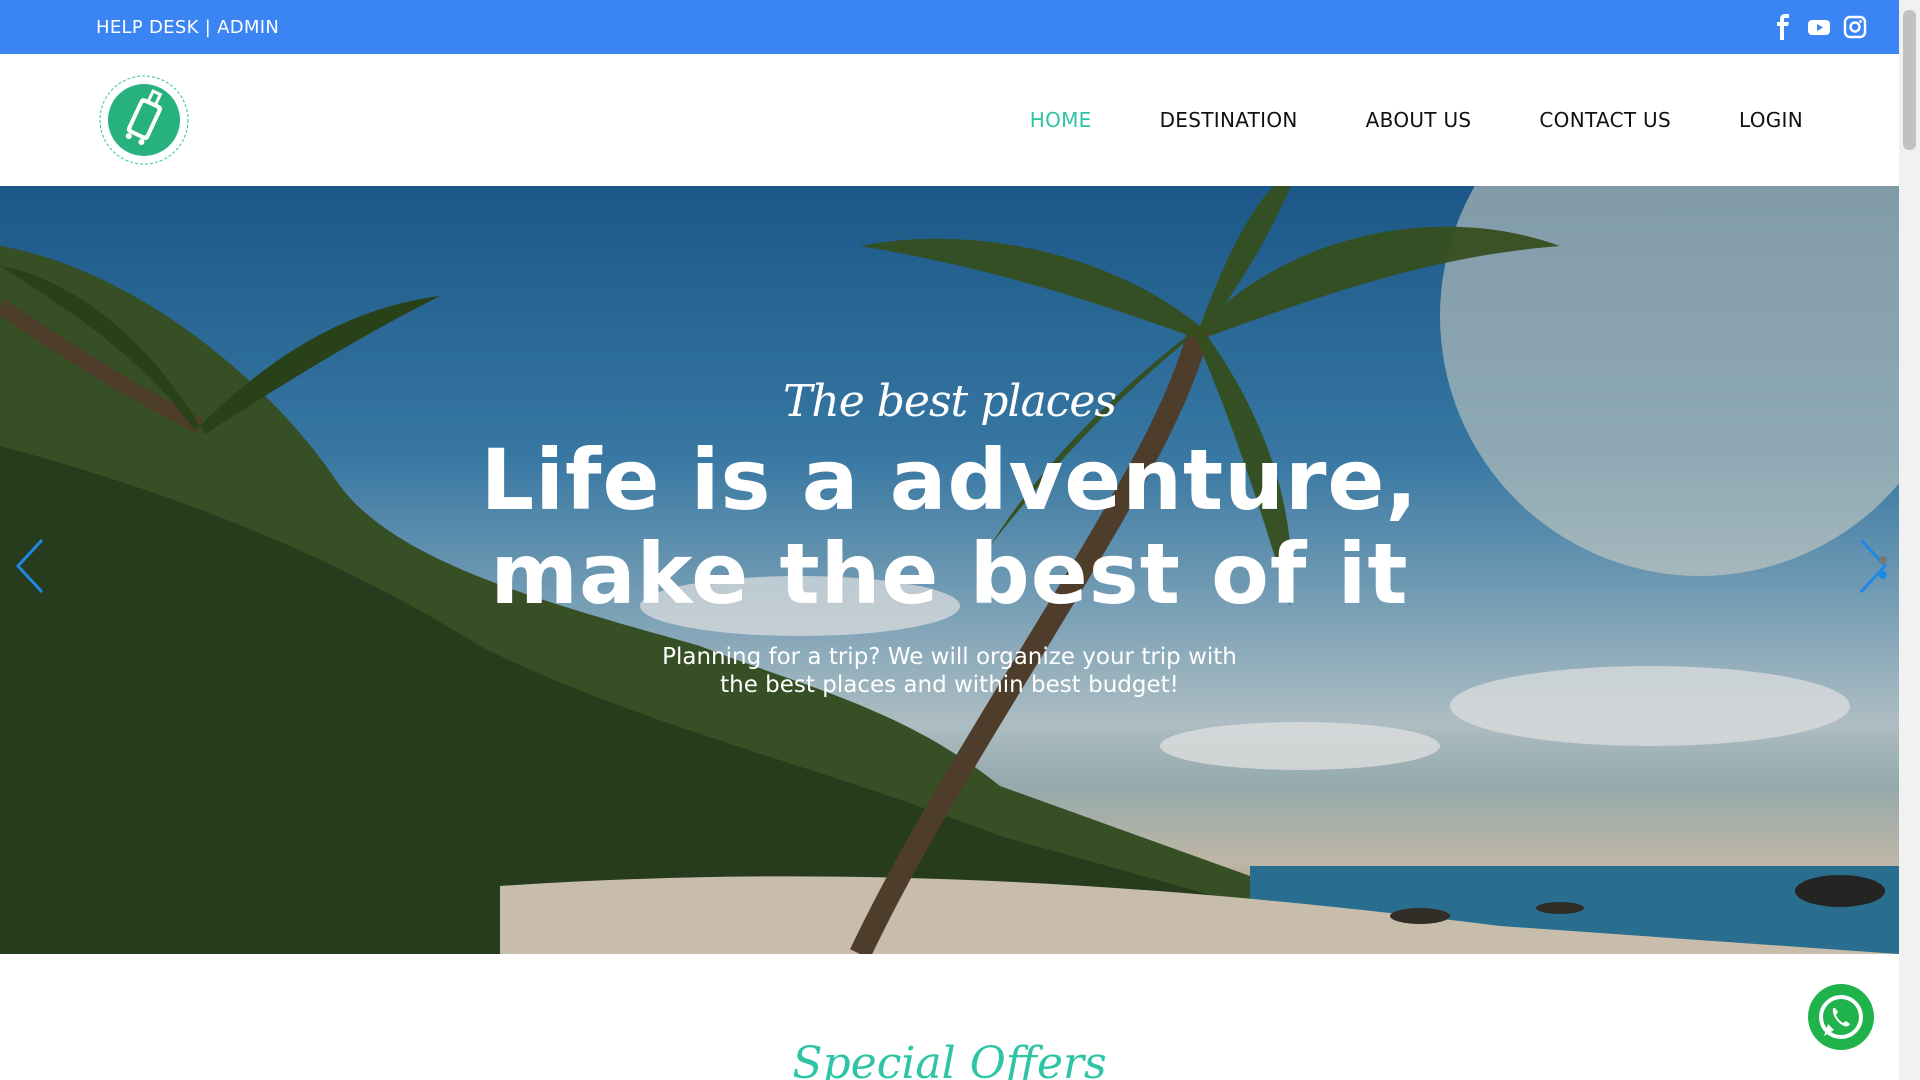  I want to click on nav-login: LOGIN, so click(1771, 120).